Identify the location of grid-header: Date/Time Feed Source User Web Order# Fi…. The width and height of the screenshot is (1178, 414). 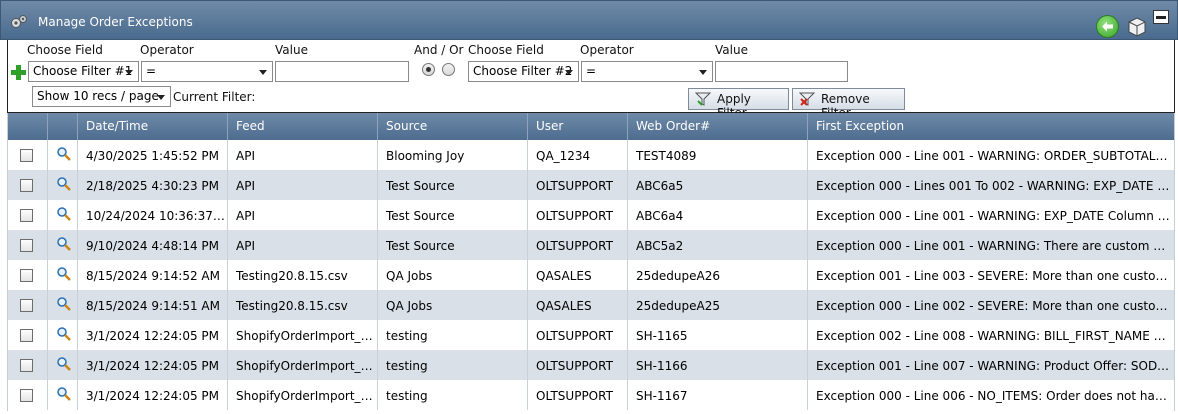
(591, 126).